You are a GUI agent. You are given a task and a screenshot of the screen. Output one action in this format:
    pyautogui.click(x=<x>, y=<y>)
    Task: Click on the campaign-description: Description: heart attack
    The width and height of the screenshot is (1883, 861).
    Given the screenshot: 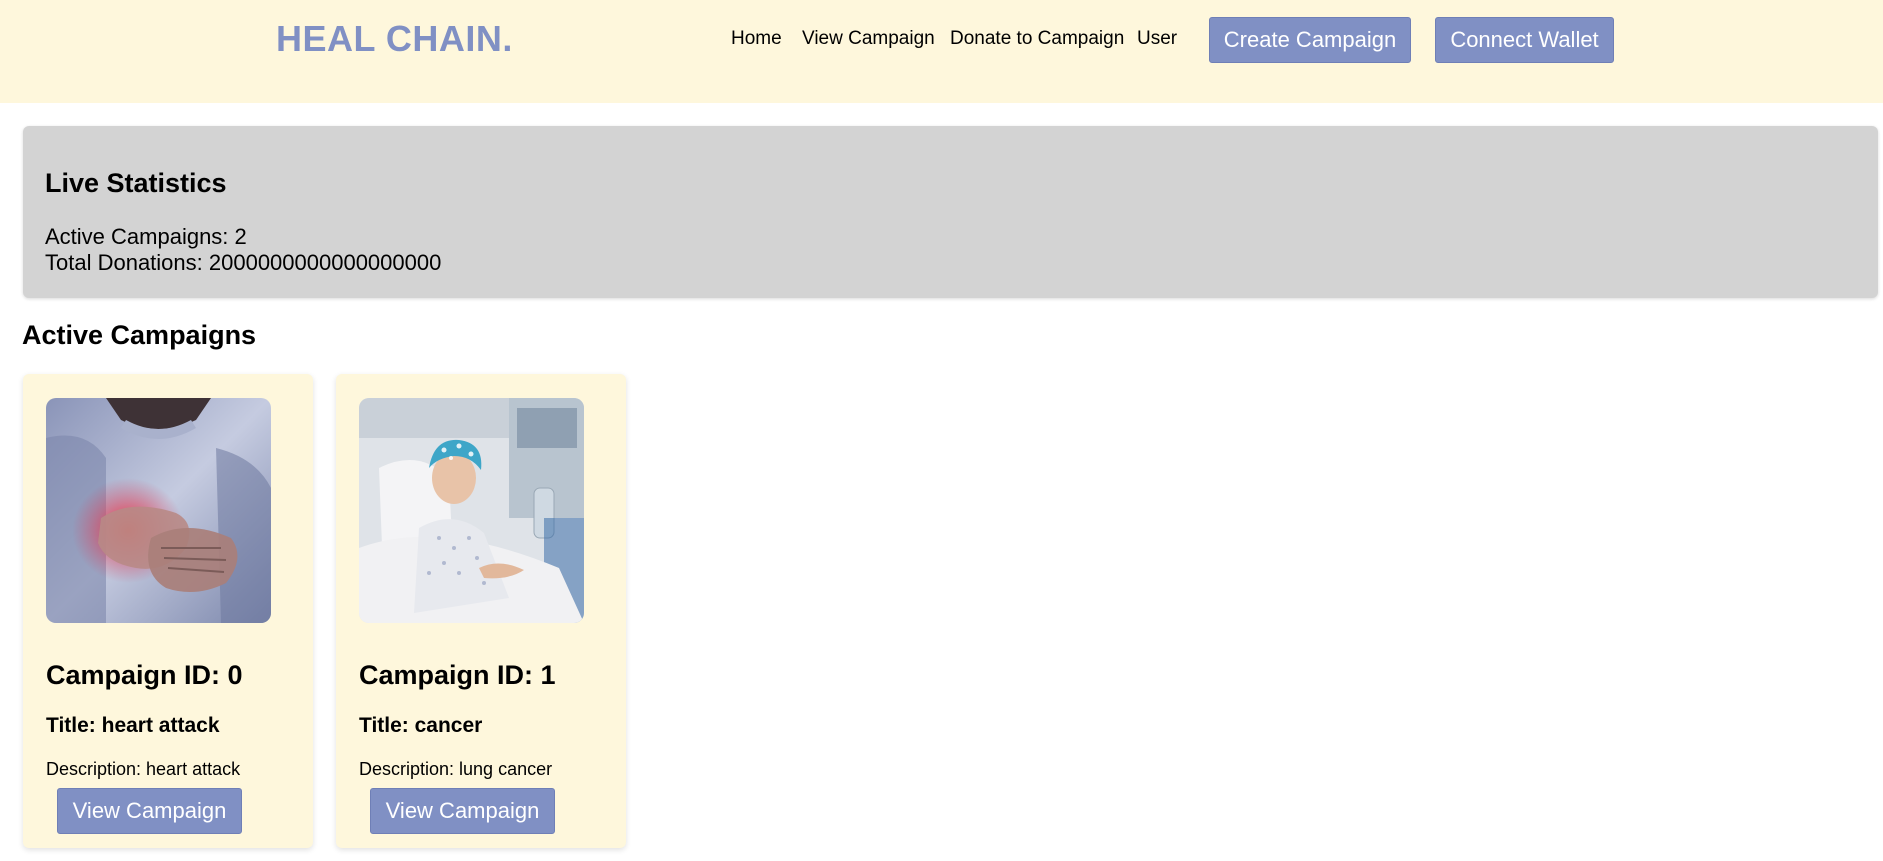 What is the action you would take?
    pyautogui.click(x=143, y=769)
    